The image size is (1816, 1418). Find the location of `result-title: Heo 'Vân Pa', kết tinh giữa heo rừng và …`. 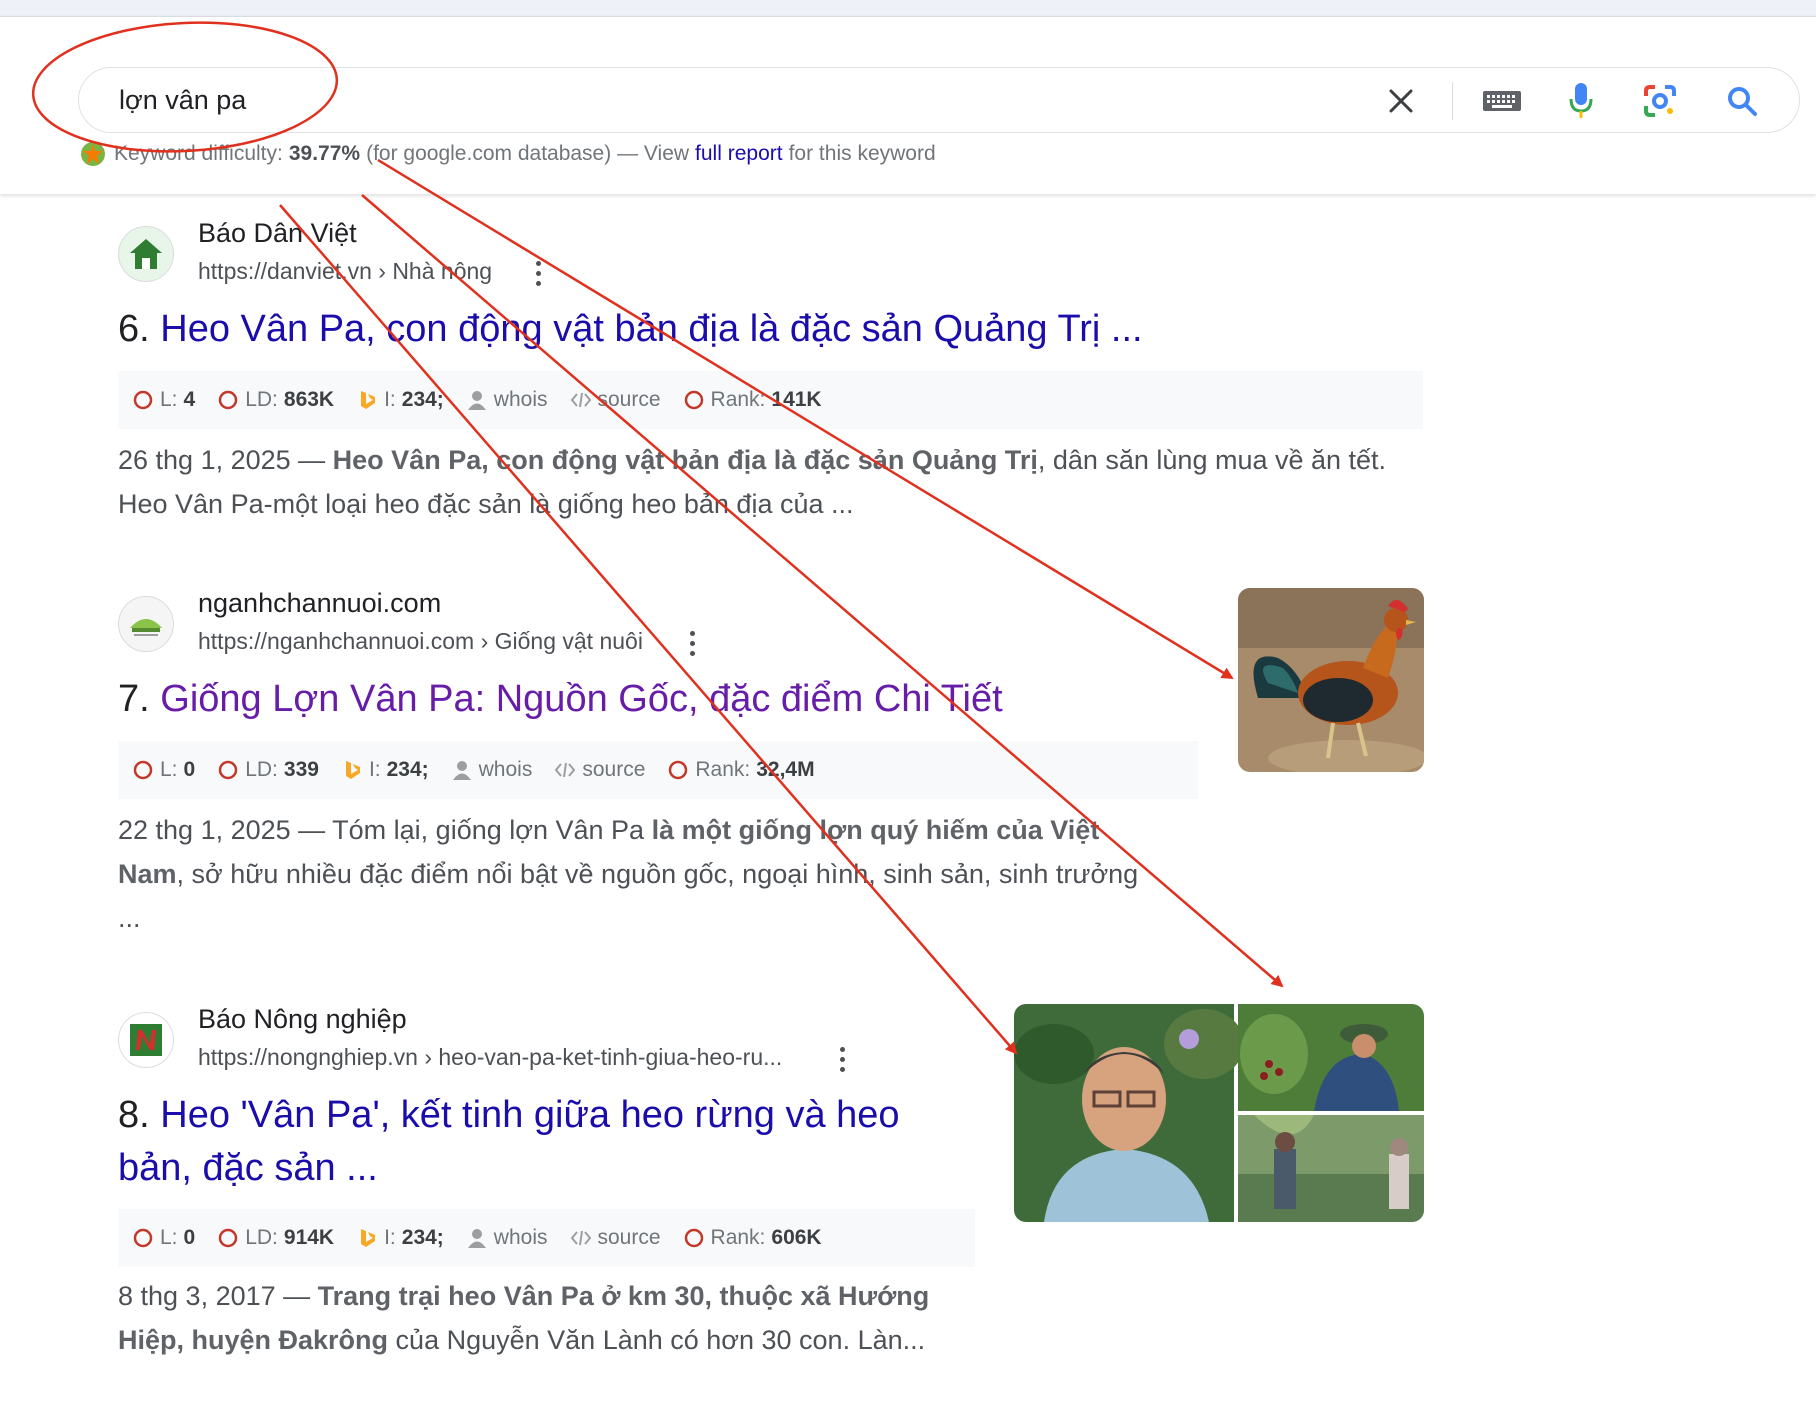

result-title: Heo 'Vân Pa', kết tinh giữa heo rừng và … is located at coordinates (509, 1141).